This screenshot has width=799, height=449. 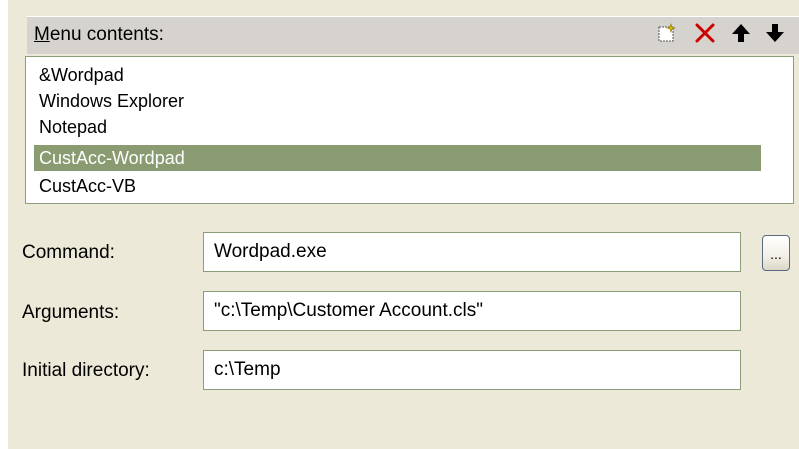 I want to click on list-item: Windows Explorer, so click(x=109, y=101).